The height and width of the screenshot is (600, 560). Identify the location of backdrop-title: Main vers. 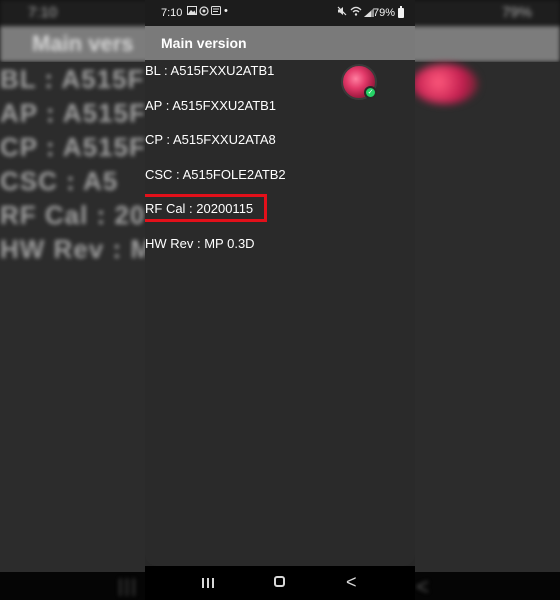
(83, 43).